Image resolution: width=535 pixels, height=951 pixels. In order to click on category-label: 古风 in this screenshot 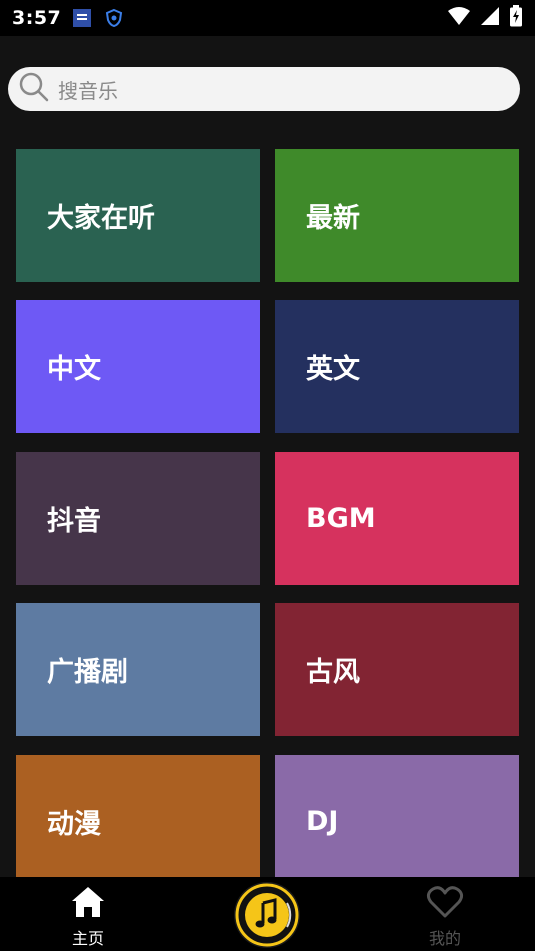, I will do `click(333, 672)`.